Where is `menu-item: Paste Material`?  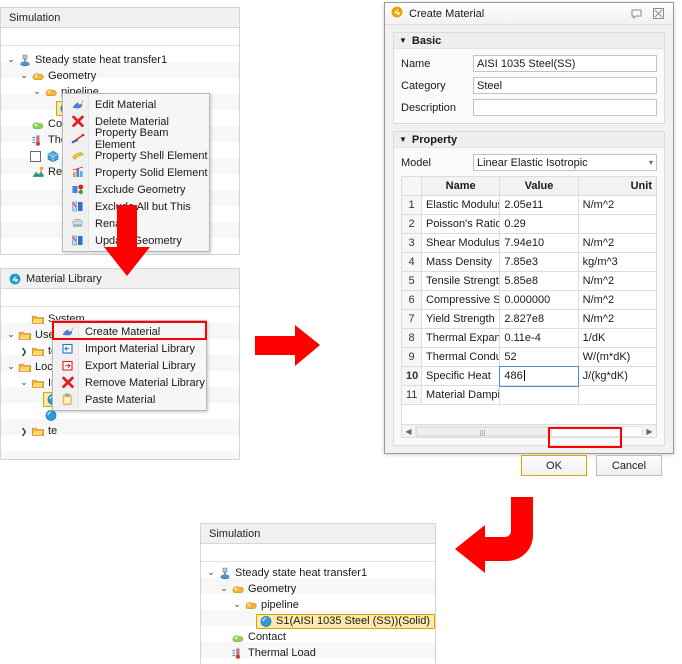
menu-item: Paste Material is located at coordinates (129, 399).